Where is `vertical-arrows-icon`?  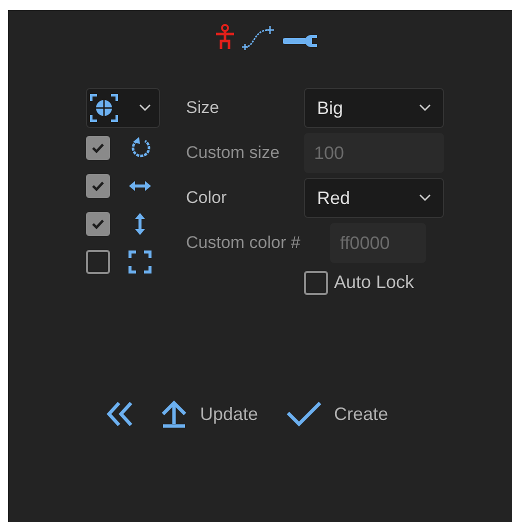 vertical-arrows-icon is located at coordinates (140, 224).